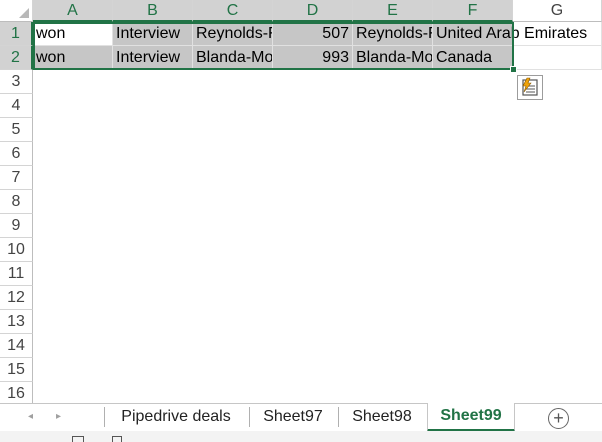  I want to click on cell-a1: won, so click(73, 34).